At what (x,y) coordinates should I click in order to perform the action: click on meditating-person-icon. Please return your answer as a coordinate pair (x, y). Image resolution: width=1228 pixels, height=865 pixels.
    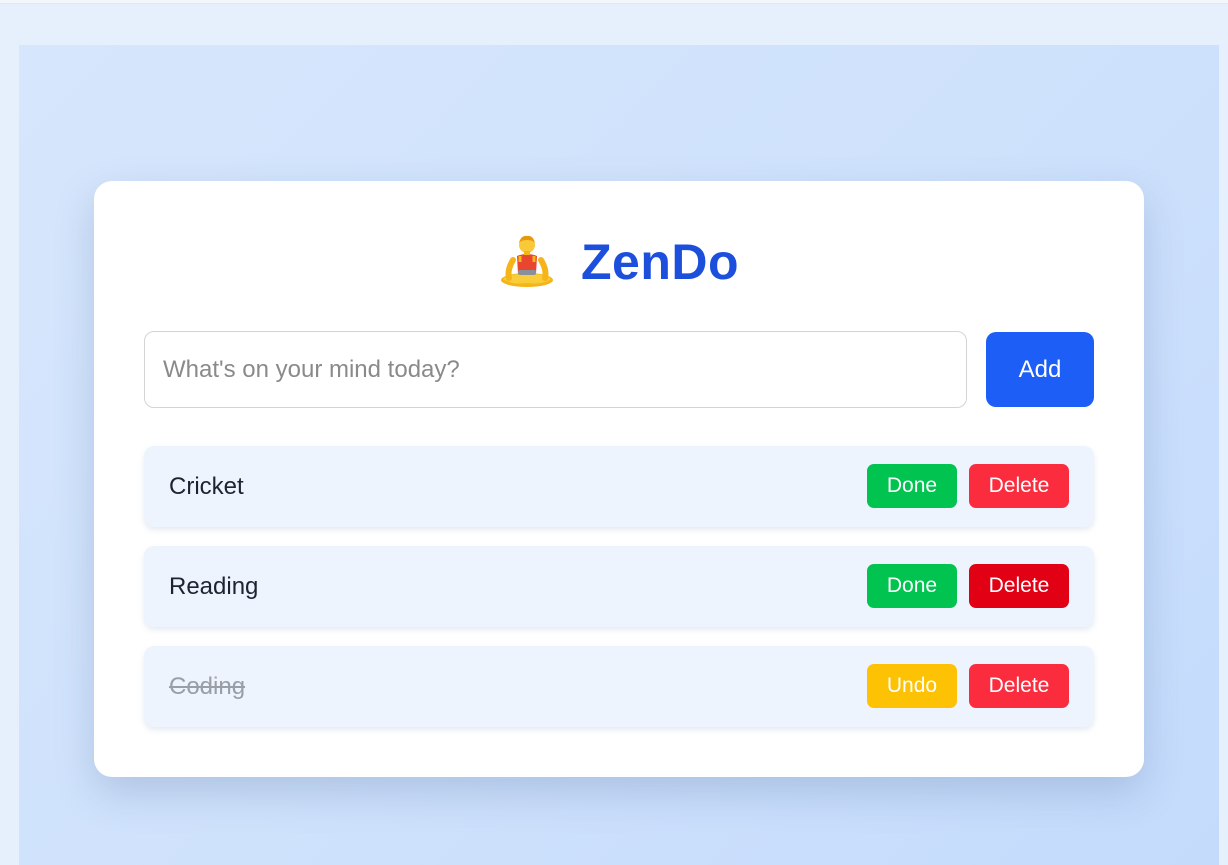
    Looking at the image, I should click on (527, 262).